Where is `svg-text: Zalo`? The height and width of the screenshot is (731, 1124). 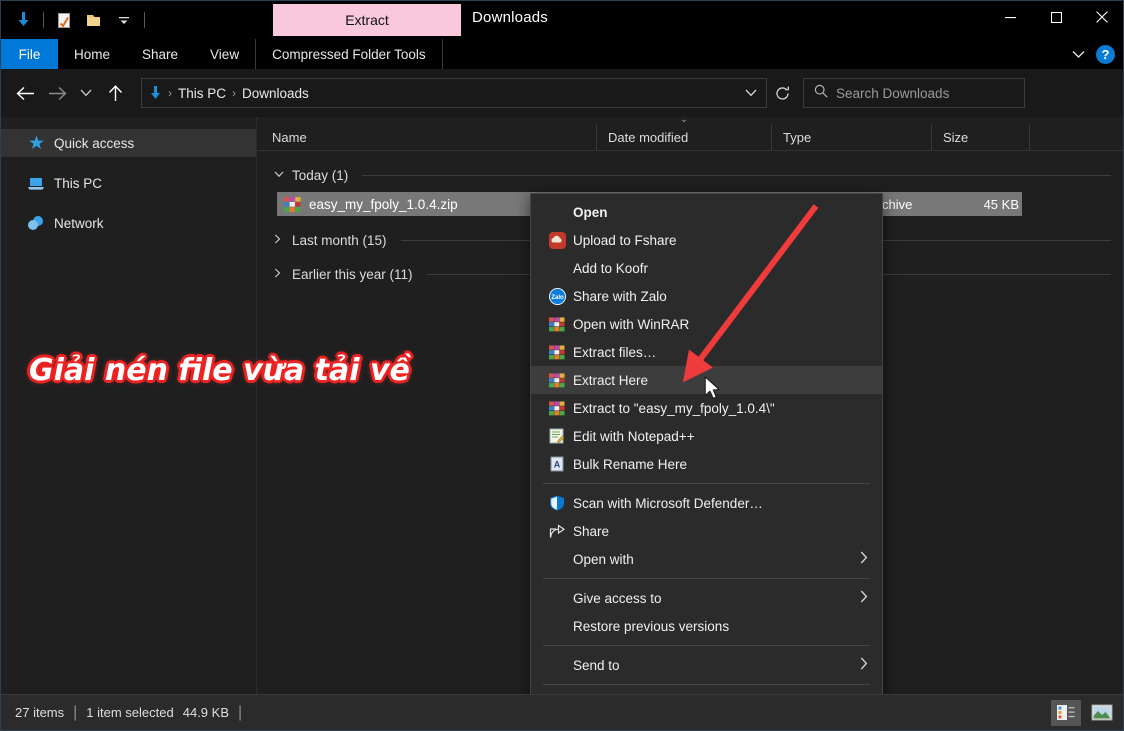 svg-text: Zalo is located at coordinates (557, 298).